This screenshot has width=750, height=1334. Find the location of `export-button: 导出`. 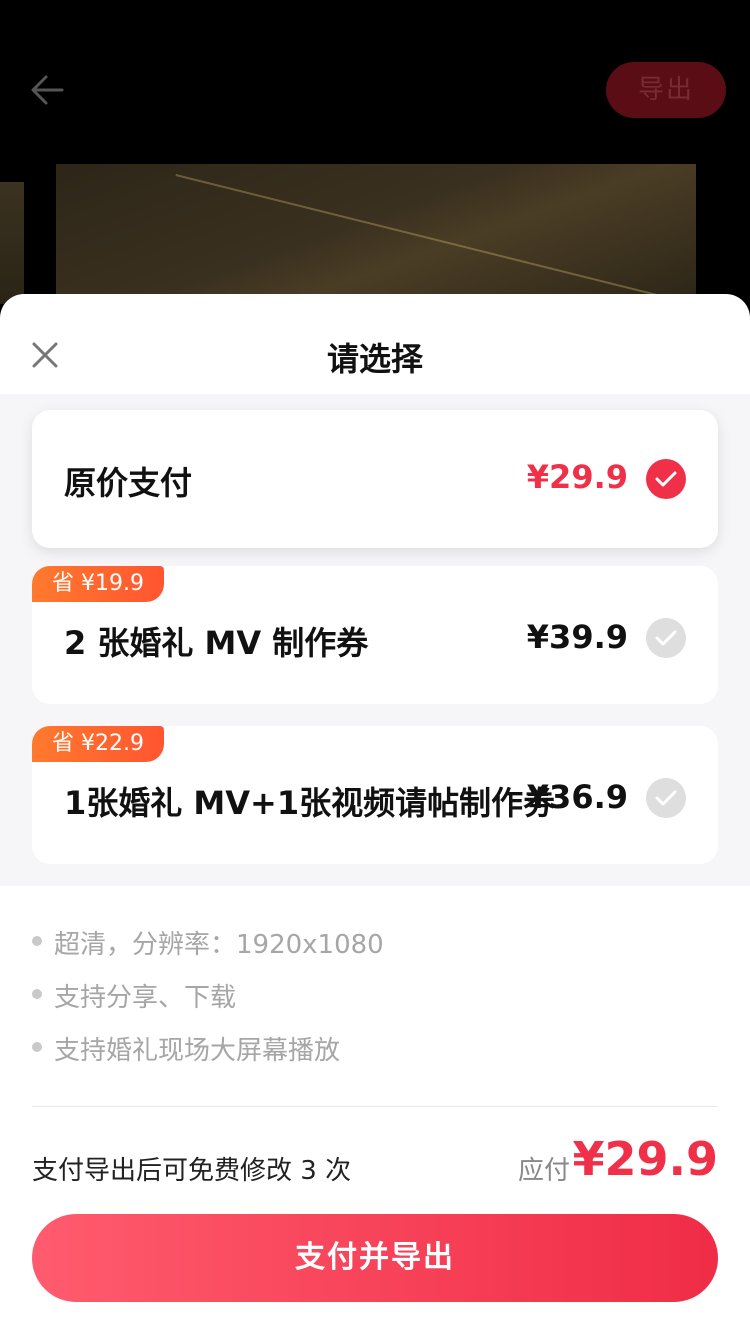

export-button: 导出 is located at coordinates (666, 90).